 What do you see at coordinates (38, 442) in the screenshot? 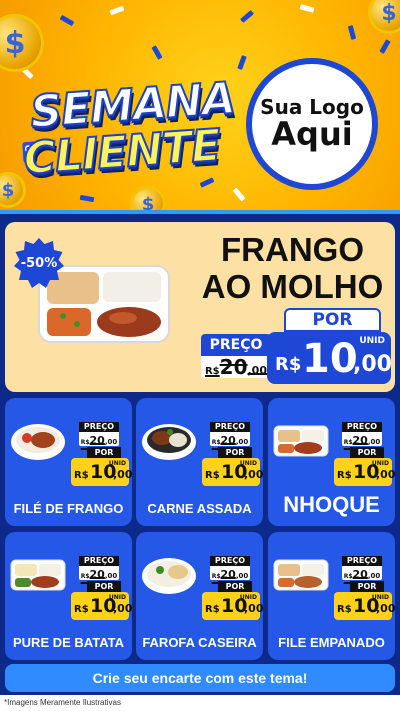
I see `bowl-chicken-icon` at bounding box center [38, 442].